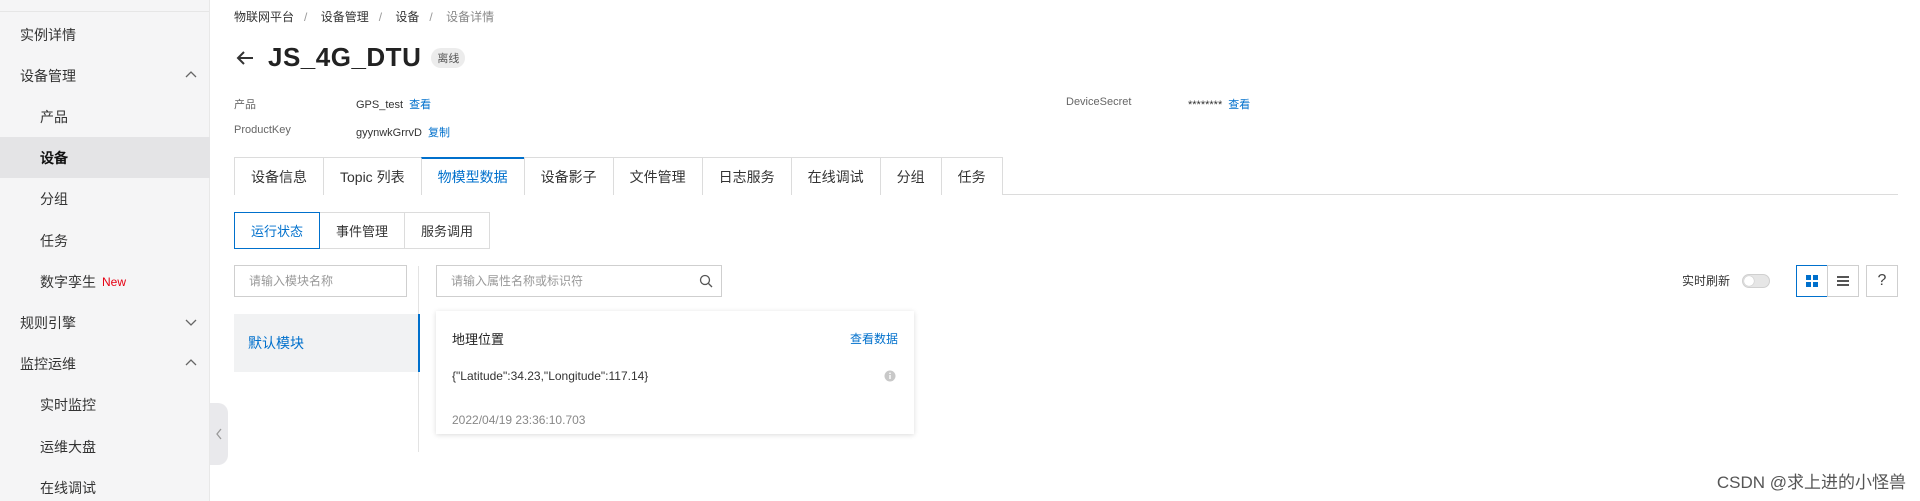  Describe the element at coordinates (105, 75) in the screenshot. I see `sidebar-item-device-management: 设备管理` at that location.